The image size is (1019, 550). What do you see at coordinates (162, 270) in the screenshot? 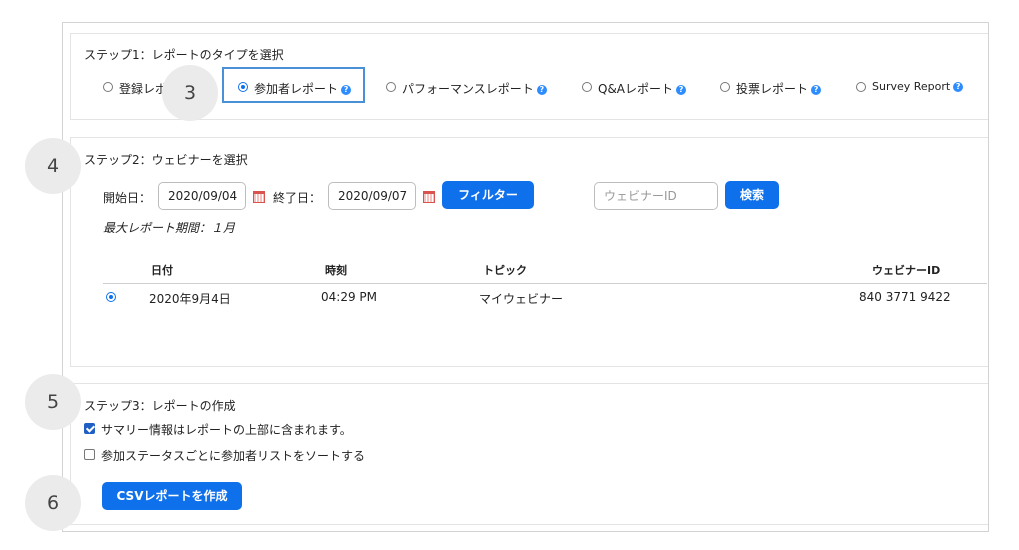
I see `table-header-date: 日付` at bounding box center [162, 270].